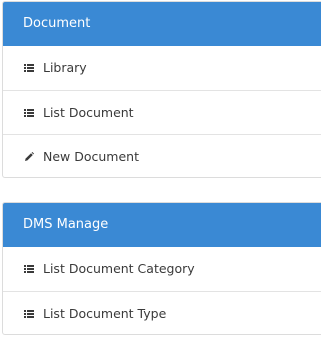 Image resolution: width=321 pixels, height=337 pixels. I want to click on dms-manage-panel-header: DMS Manage, so click(162, 225).